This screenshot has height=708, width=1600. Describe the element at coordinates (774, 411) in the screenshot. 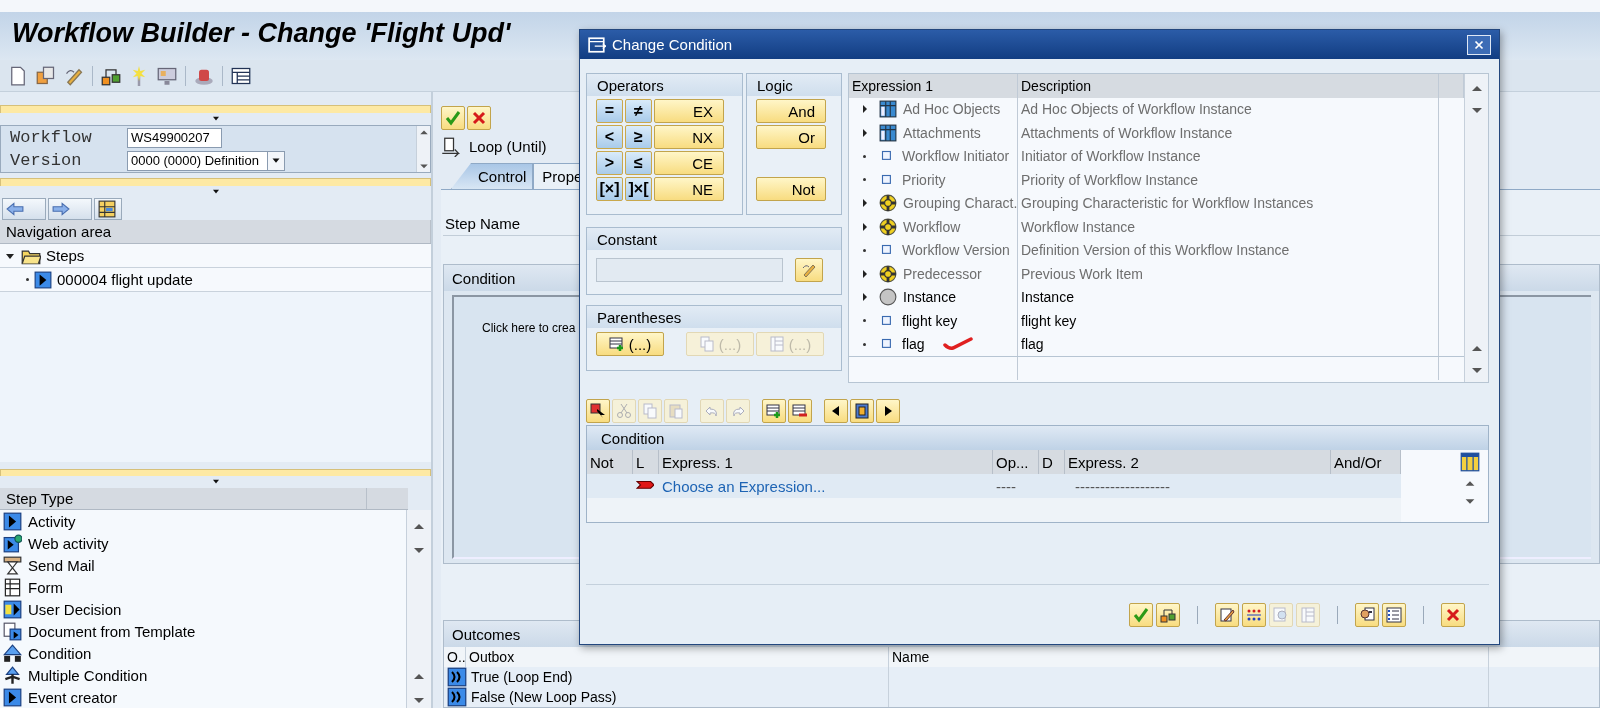

I see `insert-row-button` at that location.